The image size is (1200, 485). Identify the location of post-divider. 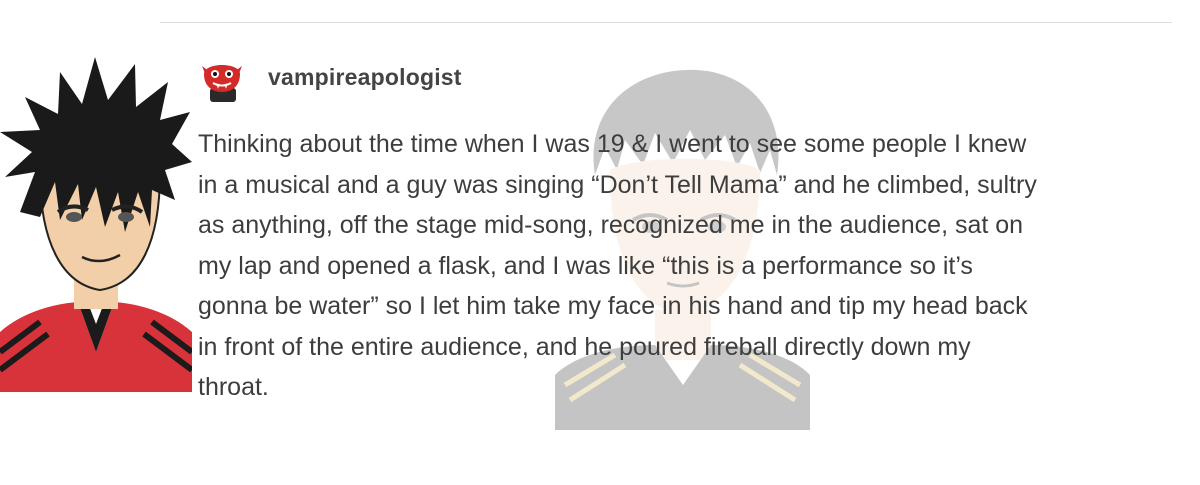
(666, 22).